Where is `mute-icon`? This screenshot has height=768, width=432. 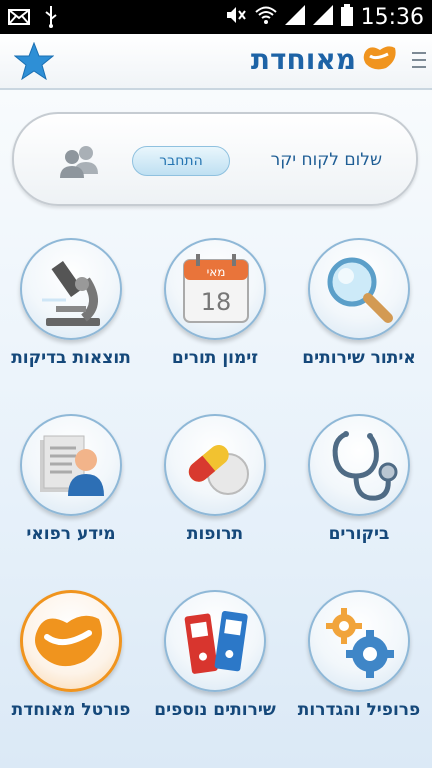 mute-icon is located at coordinates (236, 17).